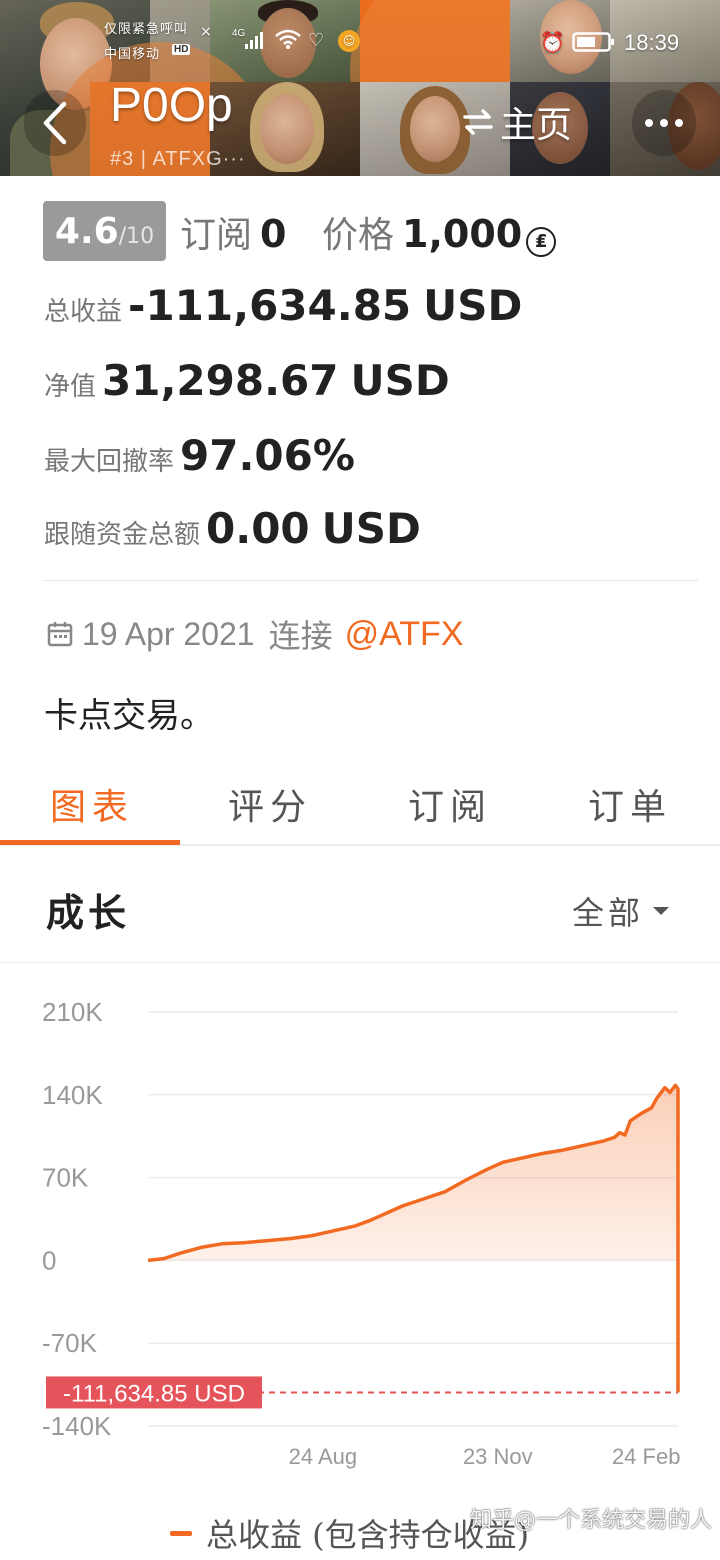  What do you see at coordinates (273, 234) in the screenshot?
I see `subscribers-value: 0` at bounding box center [273, 234].